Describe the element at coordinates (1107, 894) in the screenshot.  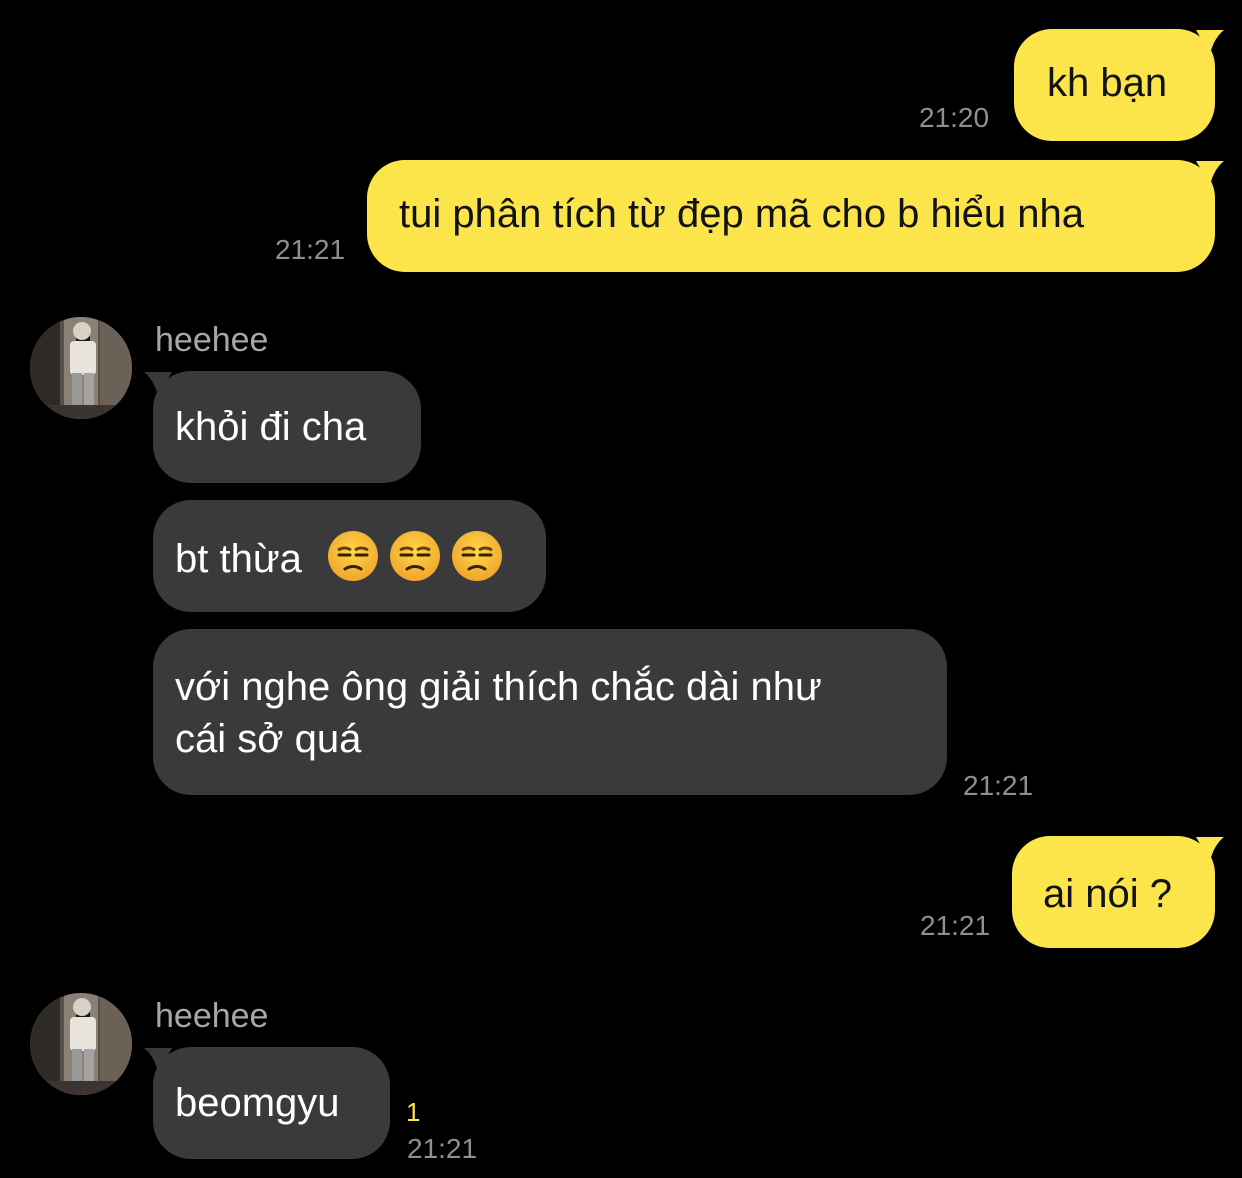
I see `message-text: ai nói ?` at that location.